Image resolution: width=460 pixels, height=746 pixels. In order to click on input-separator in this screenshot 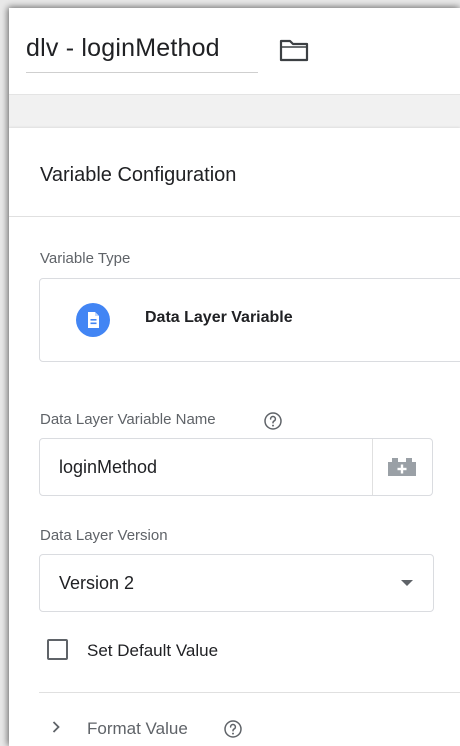, I will do `click(372, 467)`.